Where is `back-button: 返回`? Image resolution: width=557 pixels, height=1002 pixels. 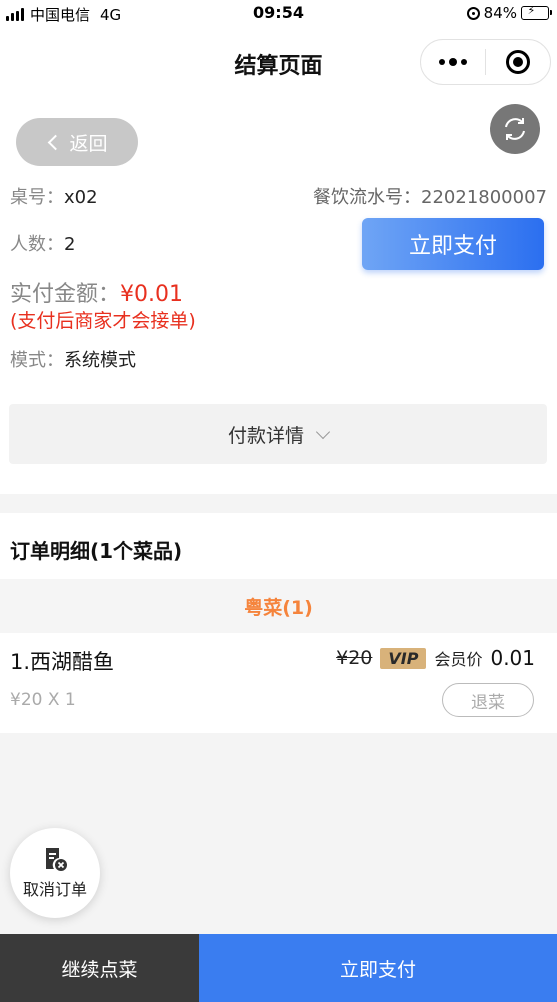 back-button: 返回 is located at coordinates (77, 142).